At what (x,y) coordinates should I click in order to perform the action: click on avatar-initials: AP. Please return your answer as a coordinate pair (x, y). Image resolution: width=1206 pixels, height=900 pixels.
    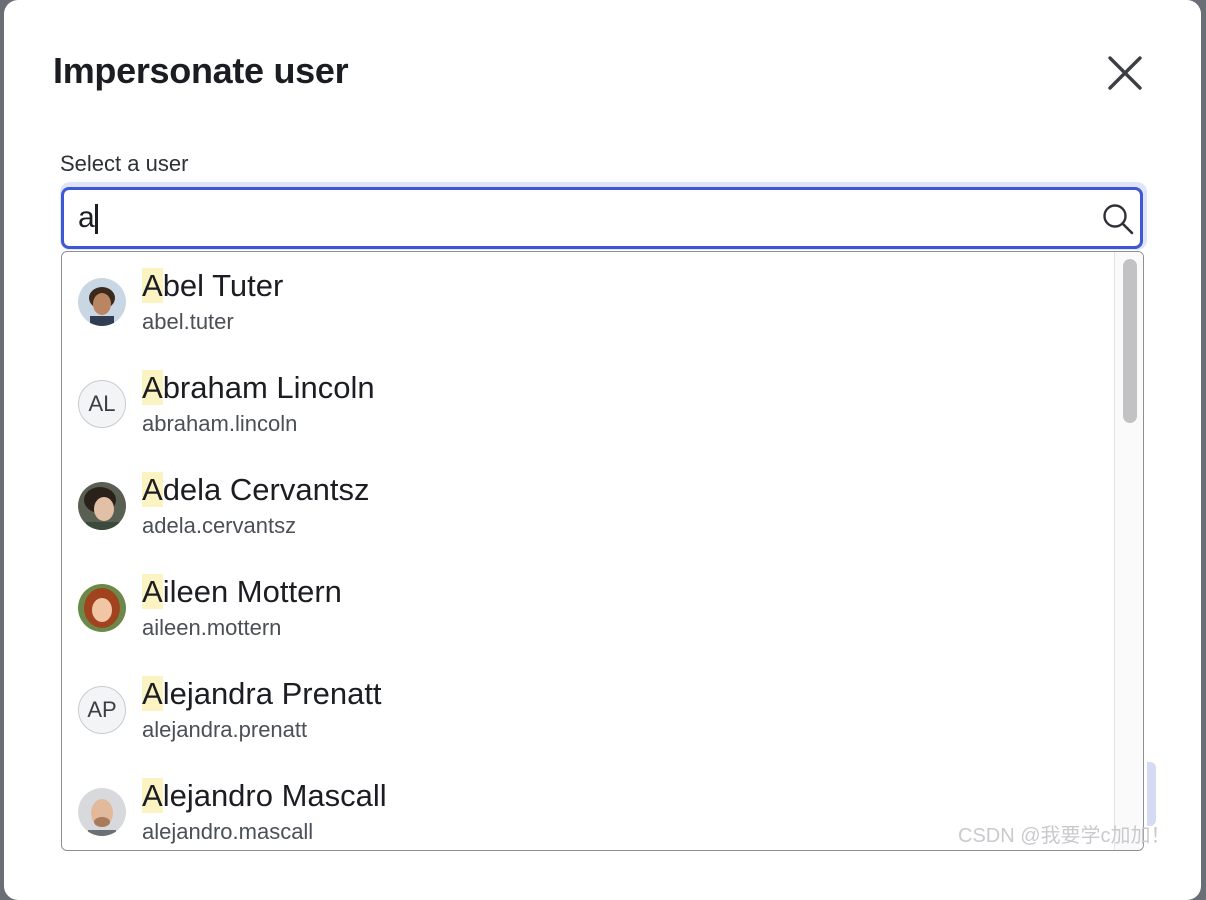
    Looking at the image, I should click on (102, 710).